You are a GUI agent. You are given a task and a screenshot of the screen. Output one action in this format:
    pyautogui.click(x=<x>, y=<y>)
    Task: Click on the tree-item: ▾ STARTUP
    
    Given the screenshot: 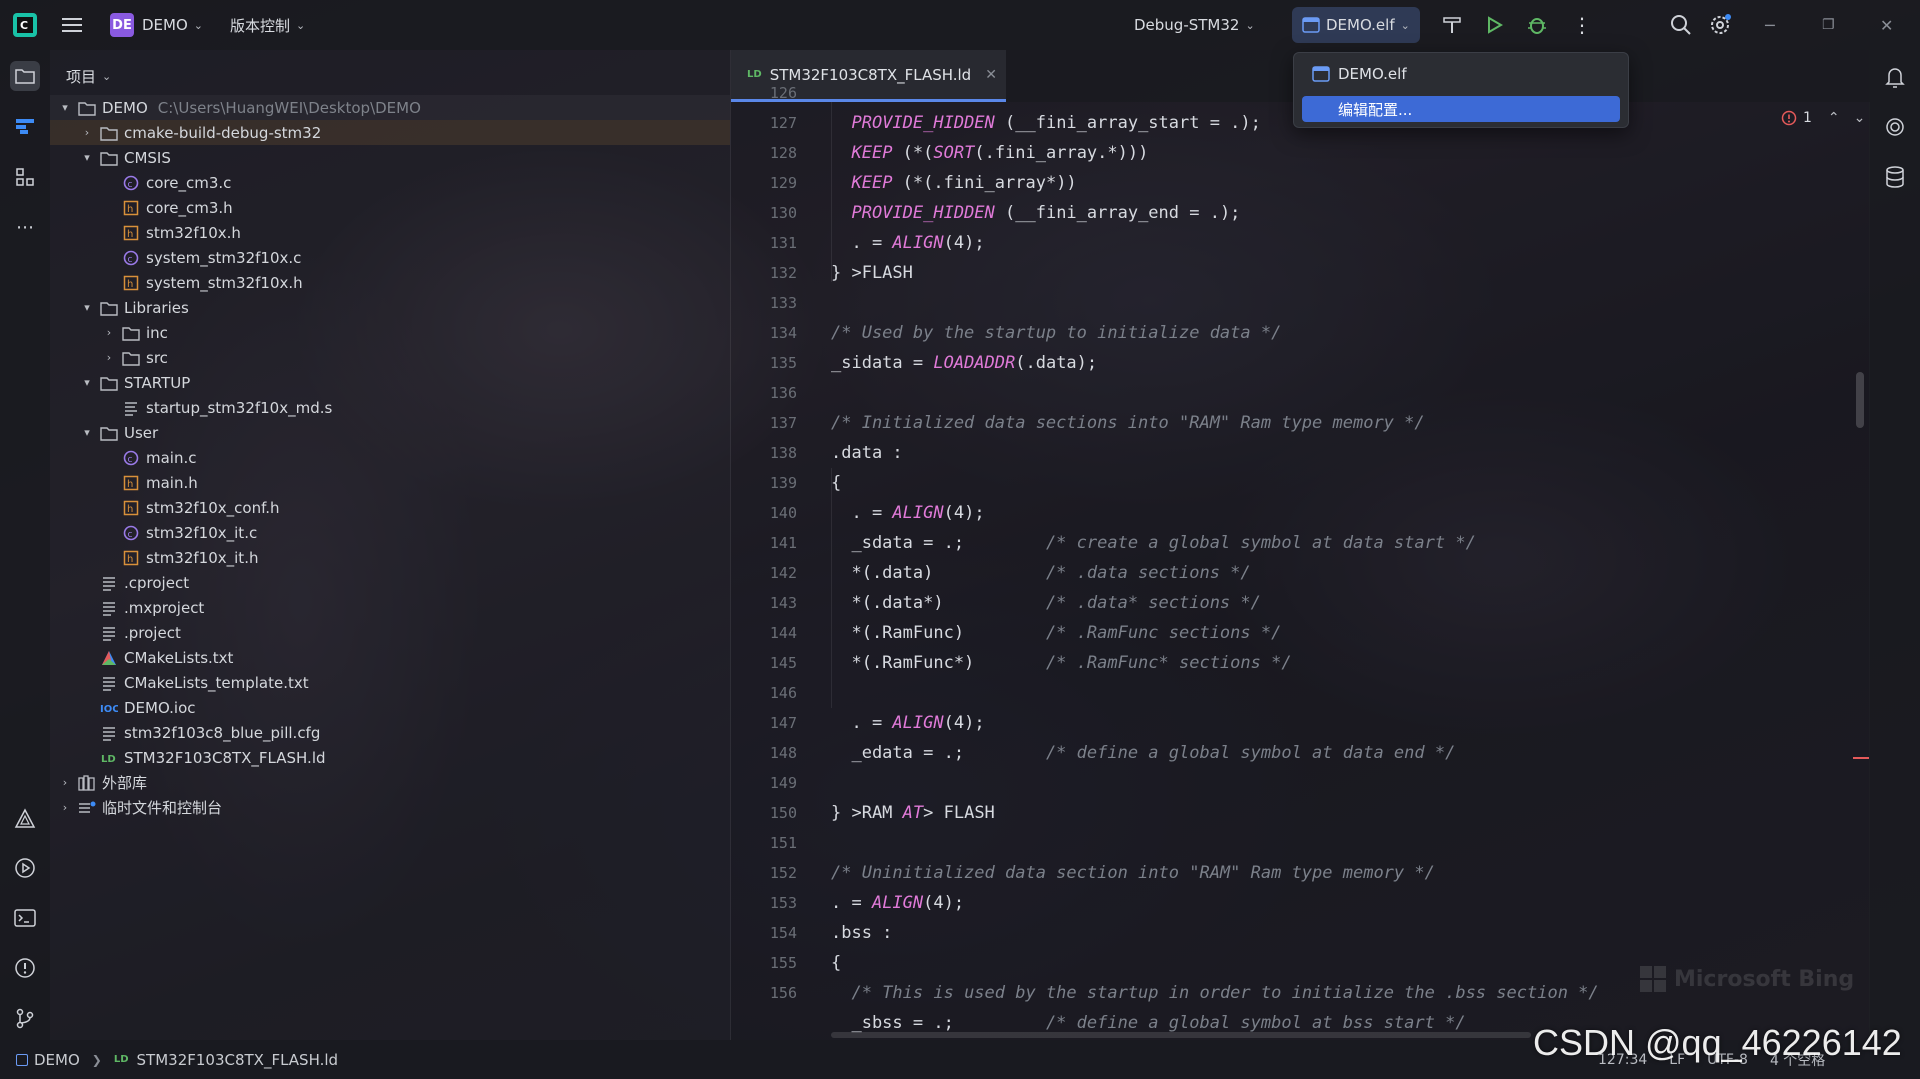 What is the action you would take?
    pyautogui.click(x=390, y=382)
    